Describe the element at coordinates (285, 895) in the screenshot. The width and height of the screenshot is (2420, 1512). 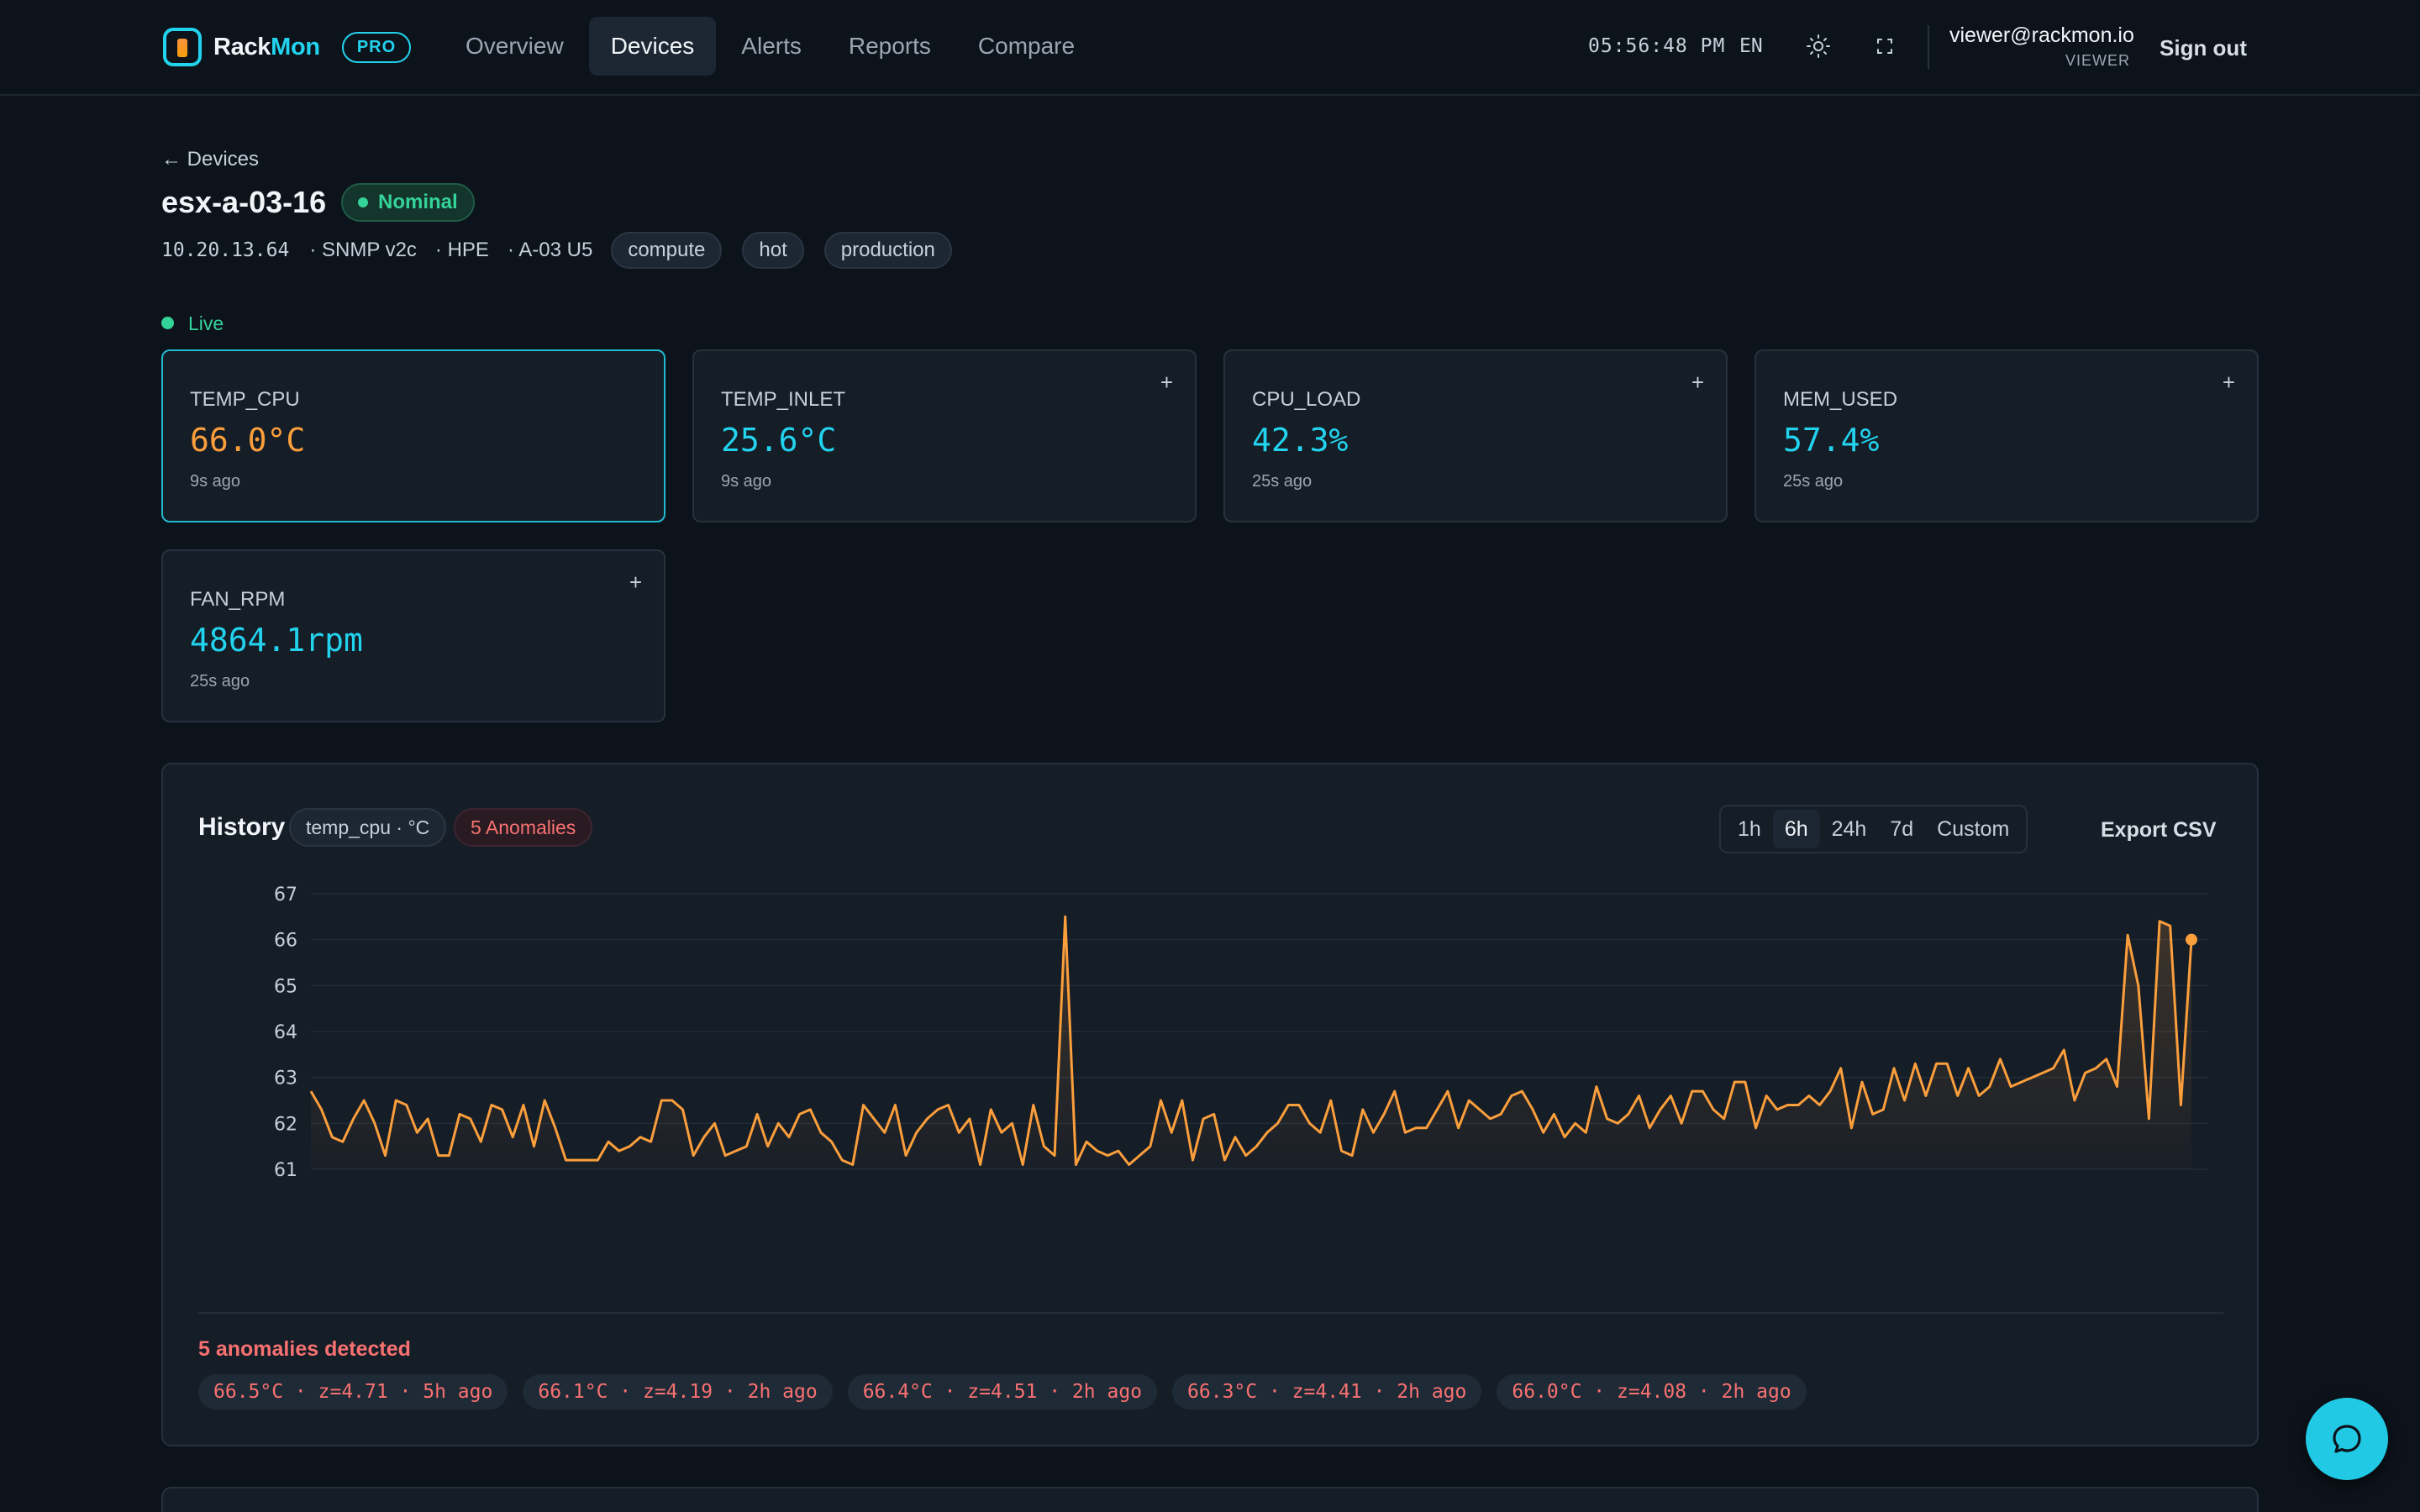
I see `chart-y-tick-label: 67` at that location.